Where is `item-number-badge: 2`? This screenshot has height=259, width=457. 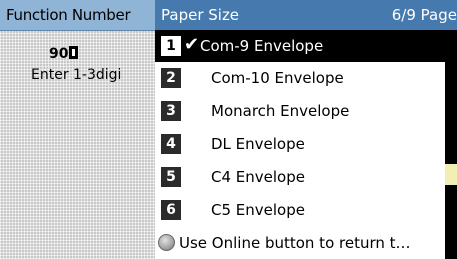
item-number-badge: 2 is located at coordinates (171, 78).